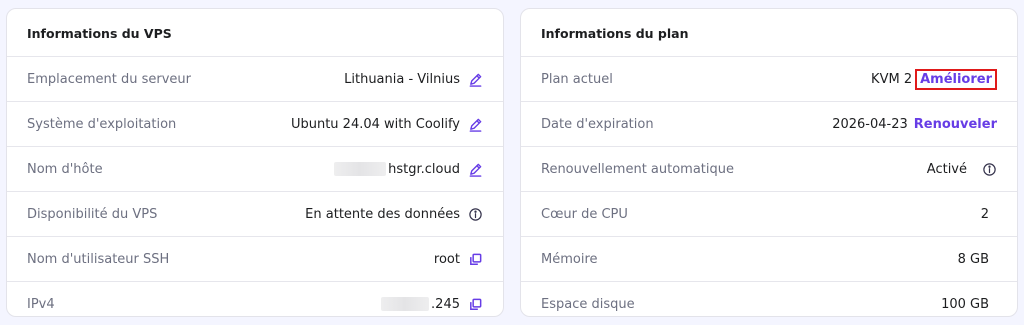 This screenshot has height=325, width=1024. Describe the element at coordinates (99, 33) in the screenshot. I see `vps-info-title: Informations du VPS` at that location.